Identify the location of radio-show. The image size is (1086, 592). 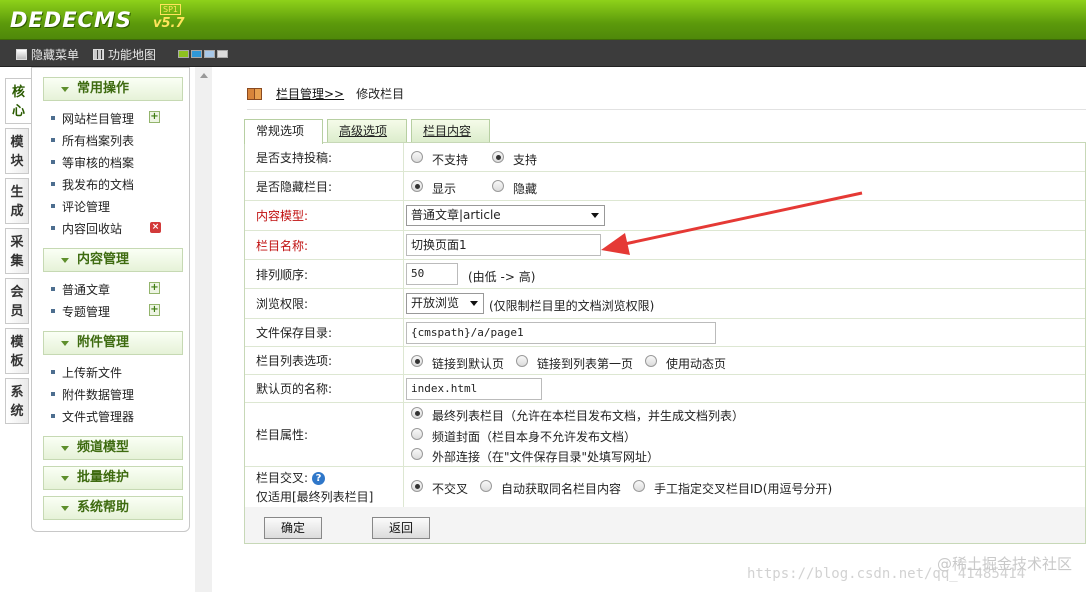
(417, 186).